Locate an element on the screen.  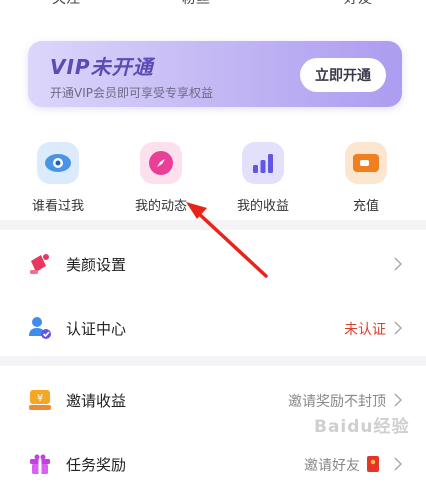
menu-row-task-reward: 任务奖励 邀请好友 is located at coordinates (213, 464).